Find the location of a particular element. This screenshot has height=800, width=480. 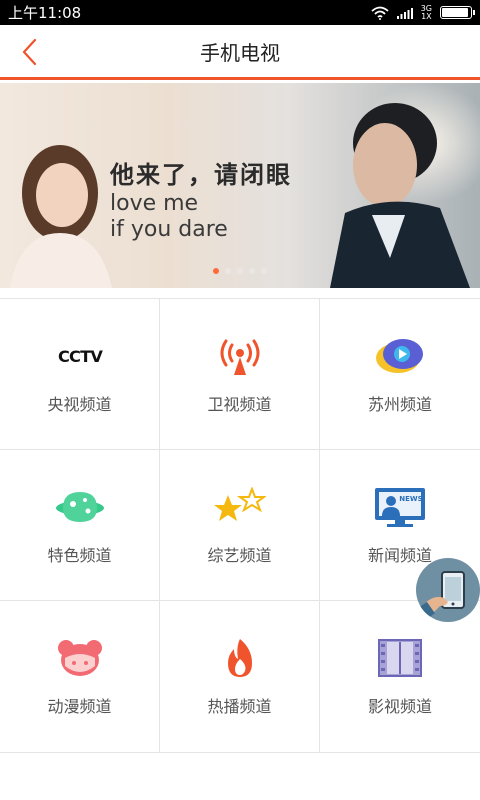

back-button is located at coordinates (29, 52).